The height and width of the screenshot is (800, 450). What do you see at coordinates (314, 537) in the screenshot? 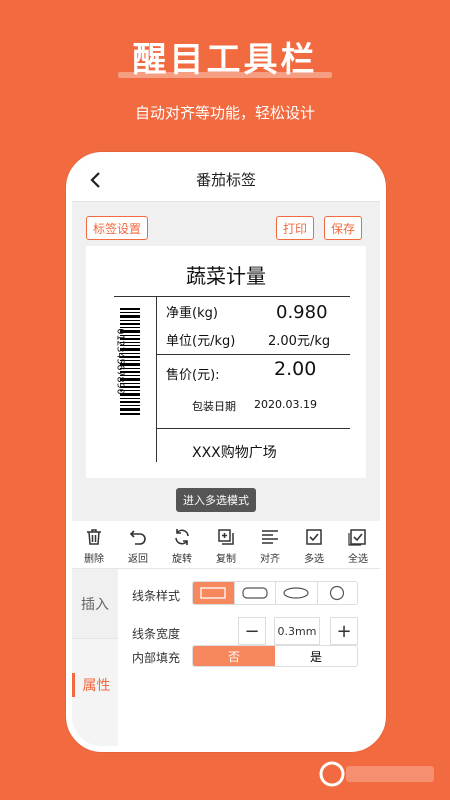
I see `checkbox-icon` at bounding box center [314, 537].